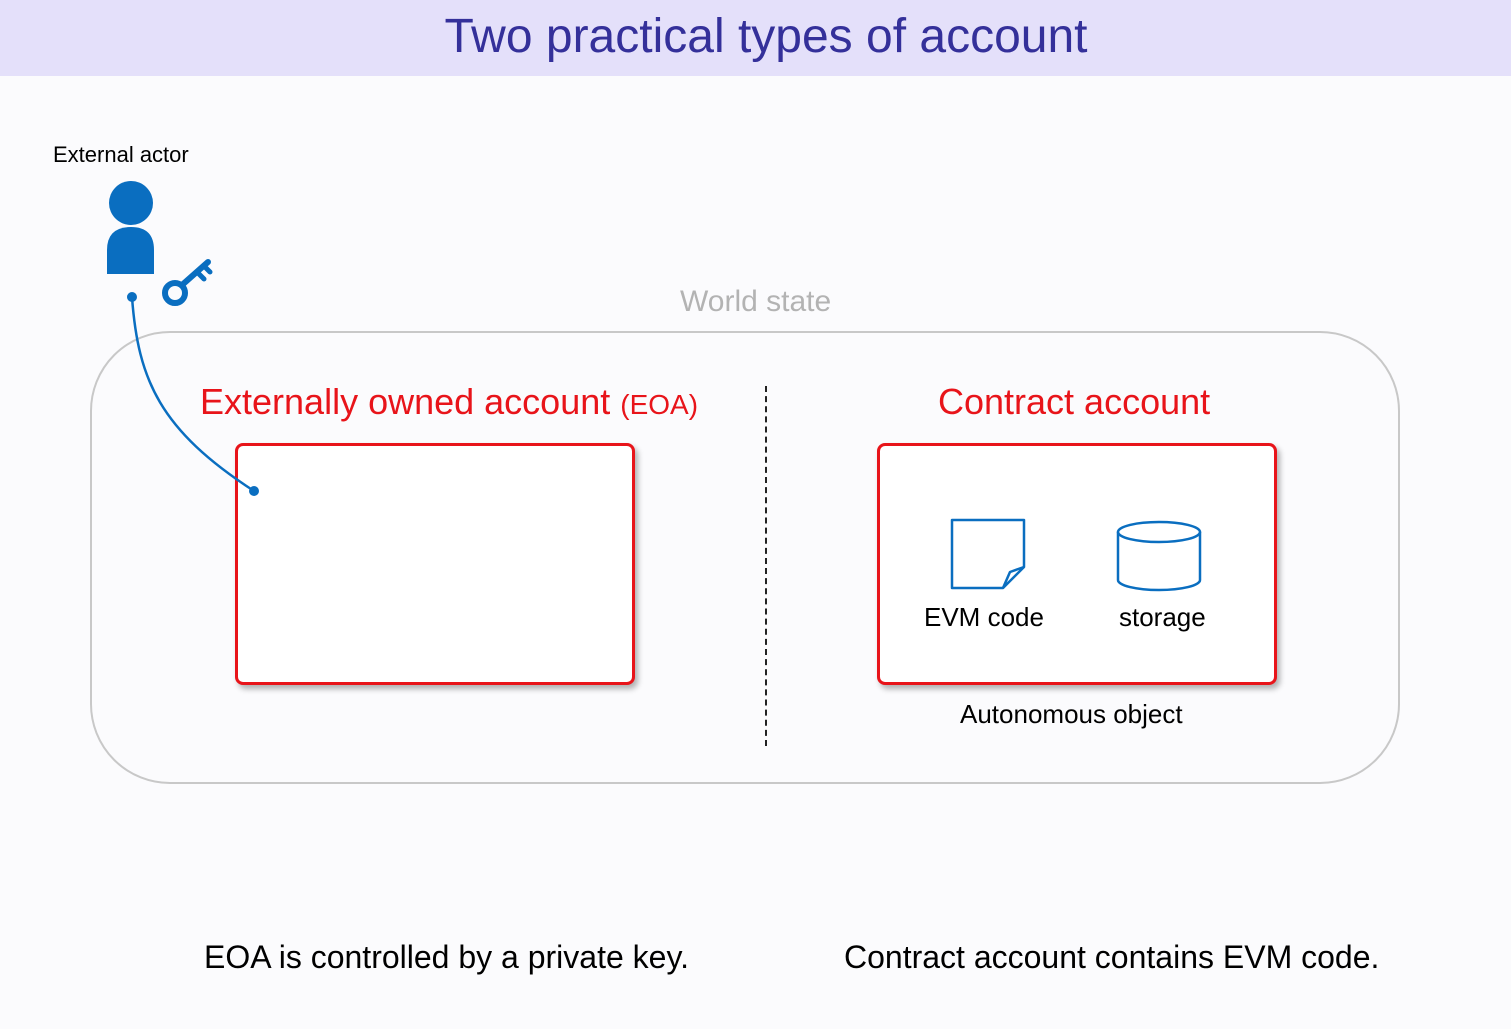 The image size is (1511, 1029). What do you see at coordinates (187, 282) in the screenshot?
I see `key-icon` at bounding box center [187, 282].